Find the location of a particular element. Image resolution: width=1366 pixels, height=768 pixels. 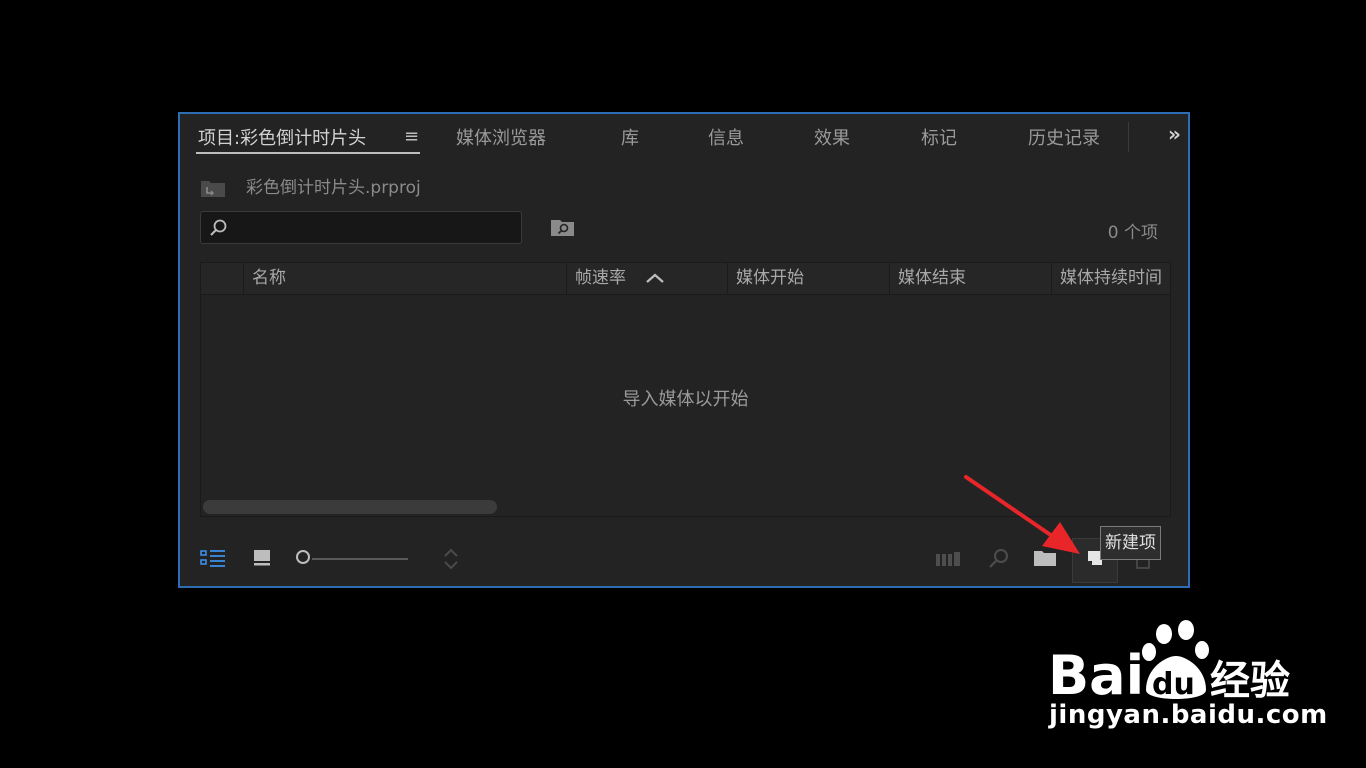

svg-text: du is located at coordinates (1173, 684).